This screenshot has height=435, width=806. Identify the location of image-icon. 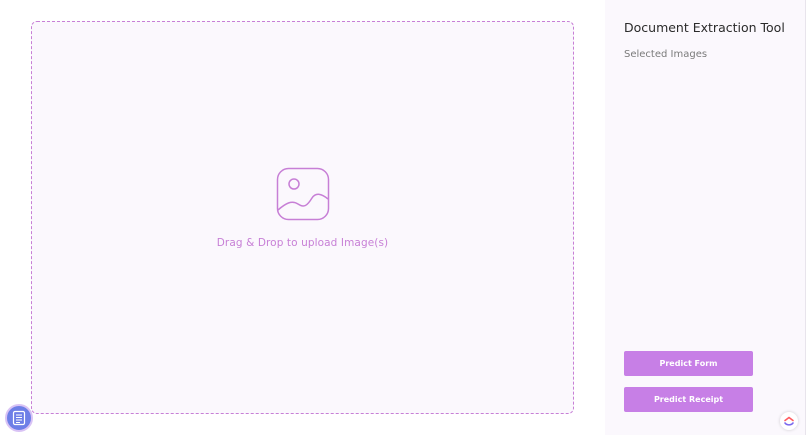
(302, 193).